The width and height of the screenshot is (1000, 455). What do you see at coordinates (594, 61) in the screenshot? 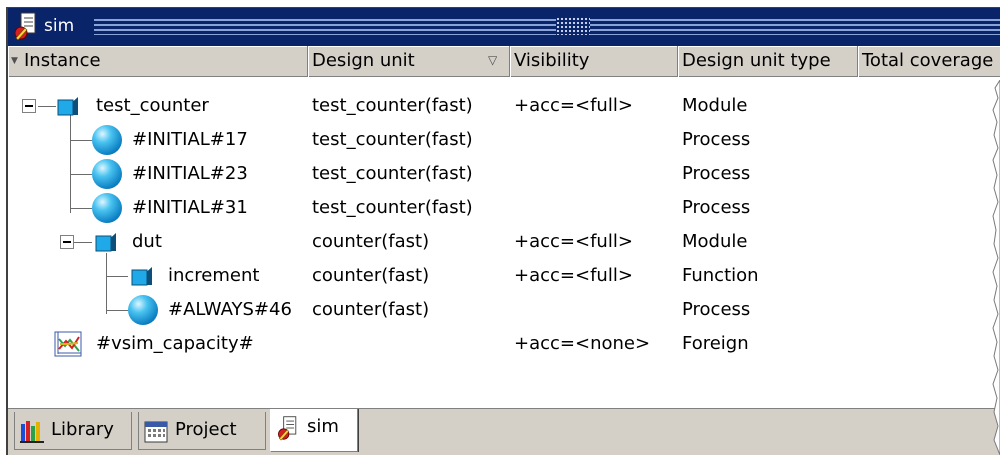
I see `column-visibility: Visibility` at bounding box center [594, 61].